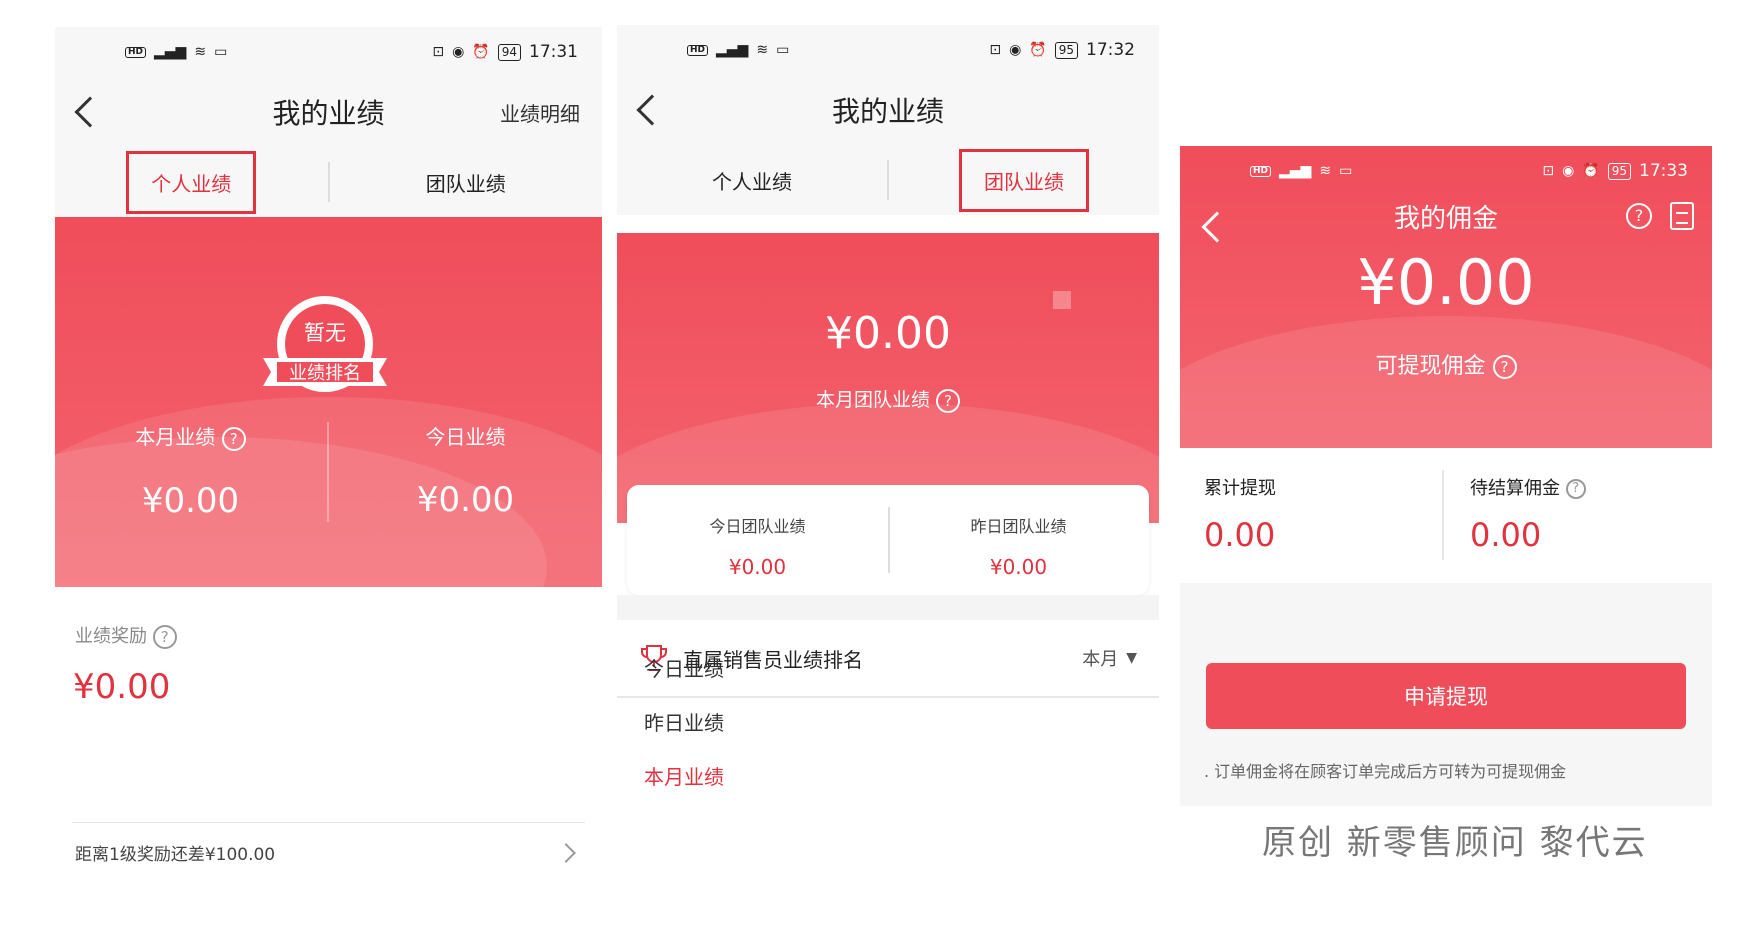 Image resolution: width=1760 pixels, height=937 pixels. I want to click on yesterday-team-value: ¥0.00, so click(1018, 567).